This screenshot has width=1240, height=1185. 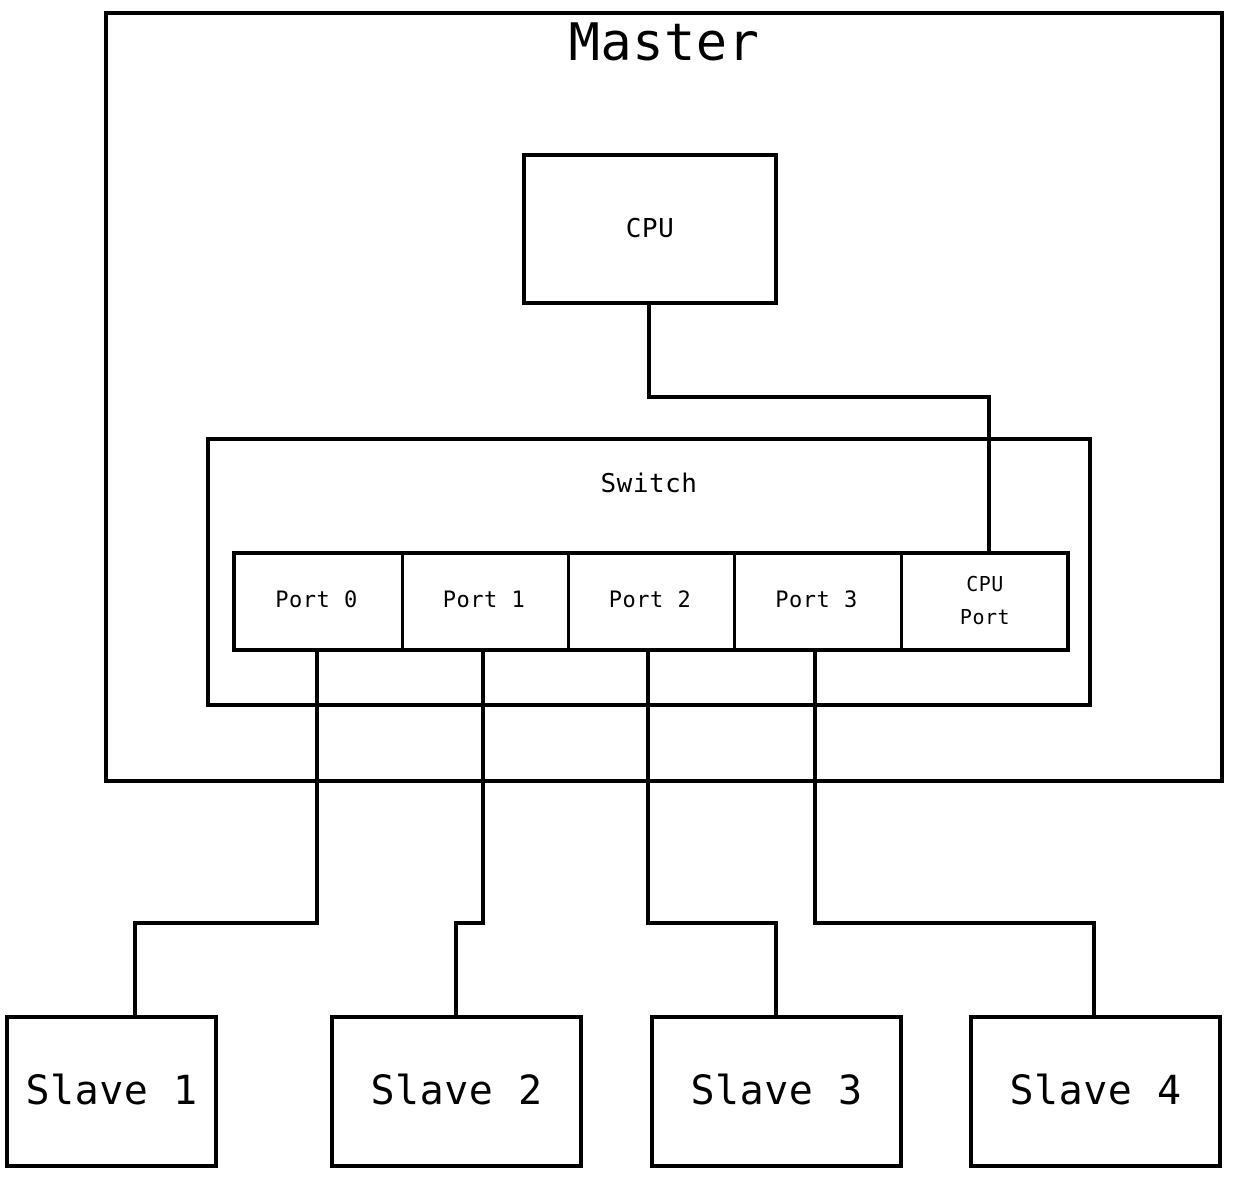 I want to click on wire-port2-seg3, so click(x=776, y=969).